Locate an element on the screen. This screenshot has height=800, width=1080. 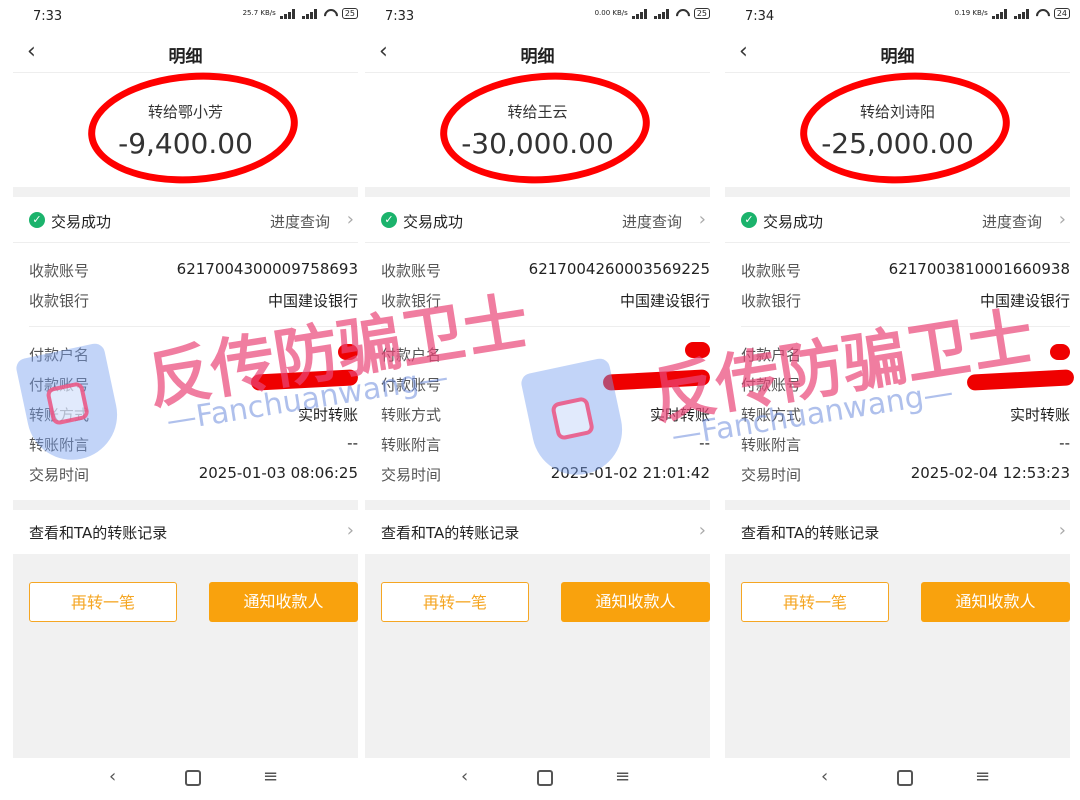
field-value: 2025-01-03 08:06:25 is located at coordinates (278, 473).